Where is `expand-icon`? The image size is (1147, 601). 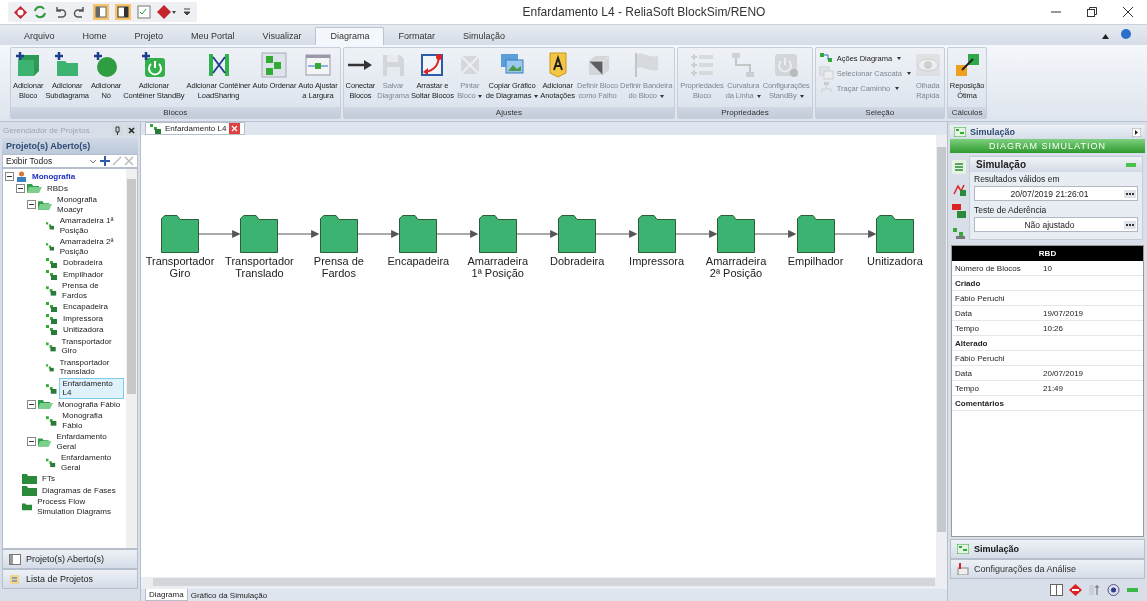
expand-icon is located at coordinates (1136, 132).